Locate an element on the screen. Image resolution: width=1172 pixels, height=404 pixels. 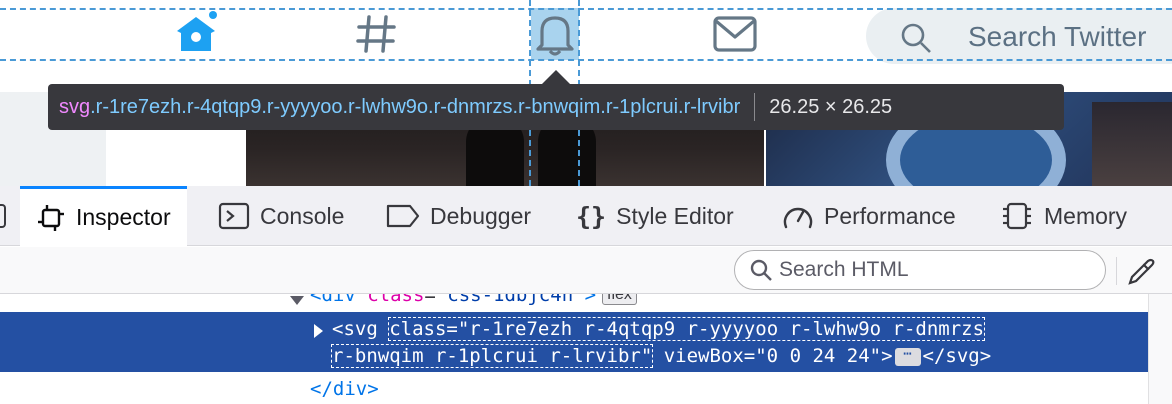
tab-debugger: Debugger is located at coordinates (458, 216).